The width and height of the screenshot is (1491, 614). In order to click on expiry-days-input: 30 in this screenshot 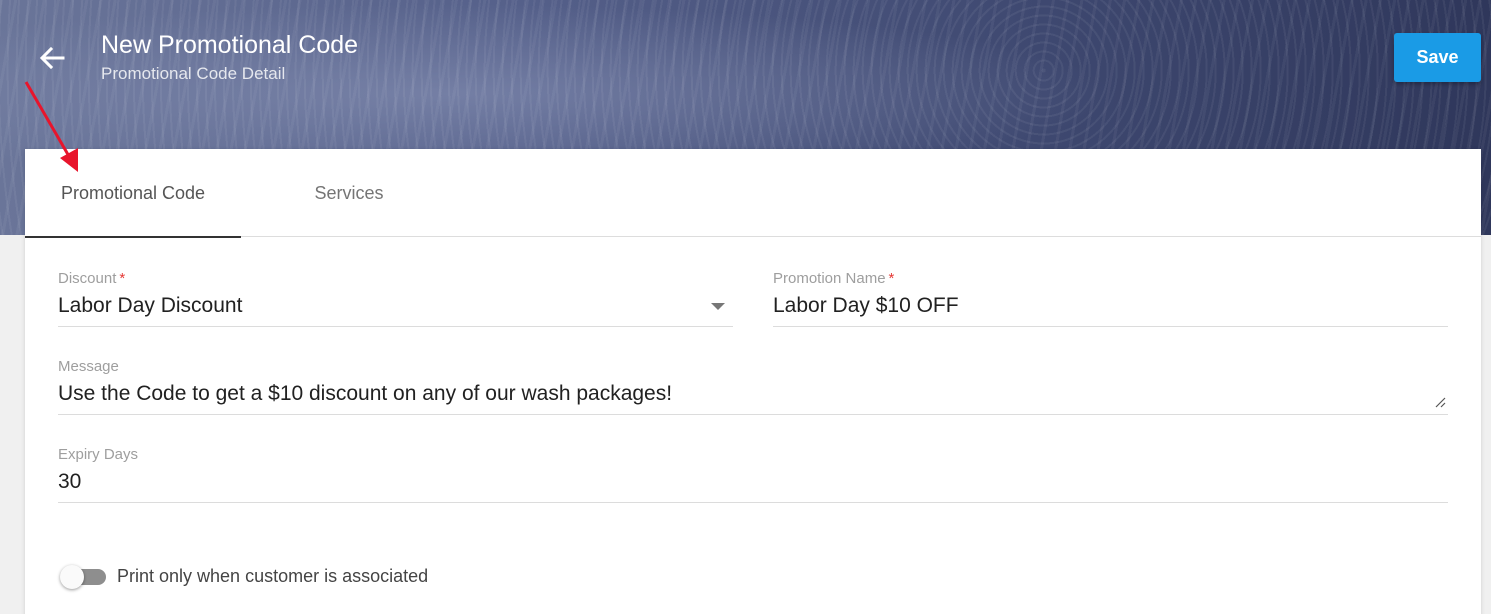, I will do `click(753, 486)`.